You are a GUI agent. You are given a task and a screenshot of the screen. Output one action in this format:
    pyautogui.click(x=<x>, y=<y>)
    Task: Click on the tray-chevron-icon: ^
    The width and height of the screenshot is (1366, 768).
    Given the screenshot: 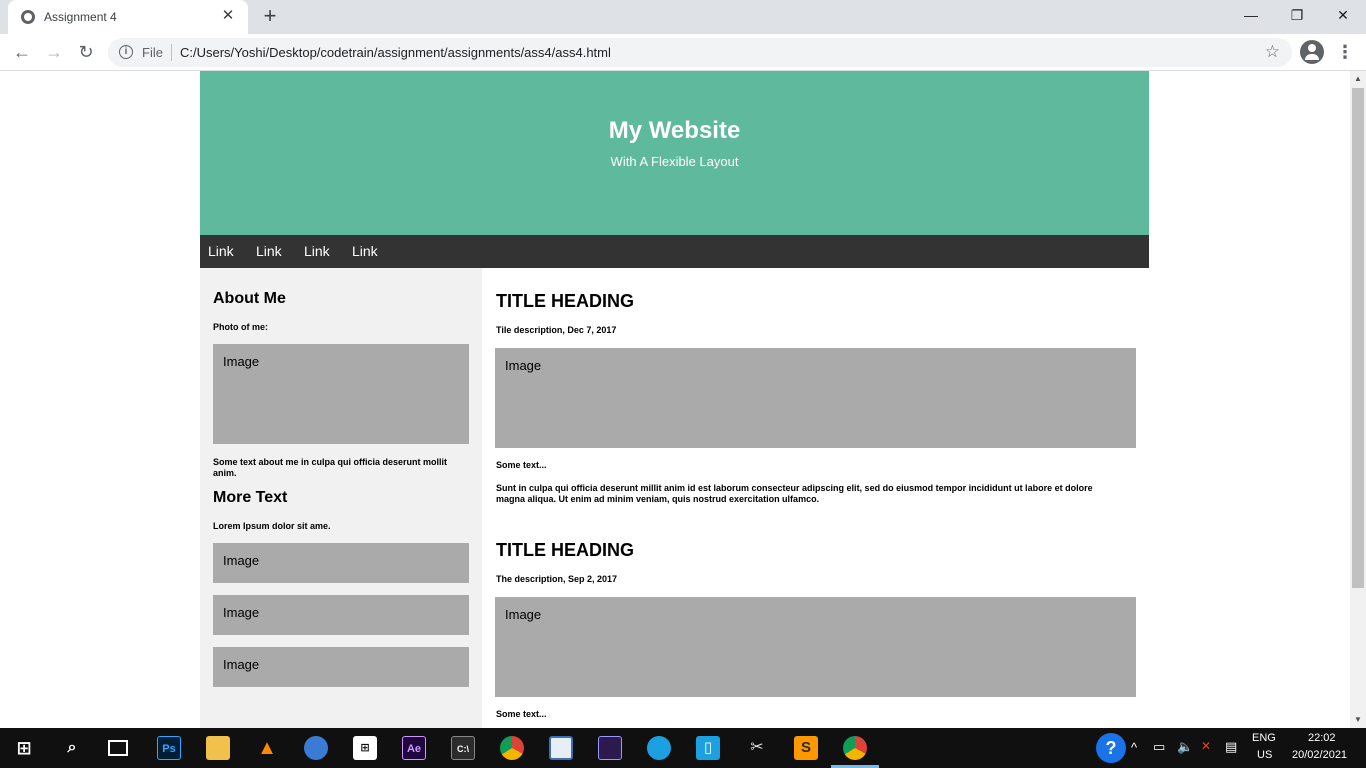 What is the action you would take?
    pyautogui.click(x=1134, y=747)
    